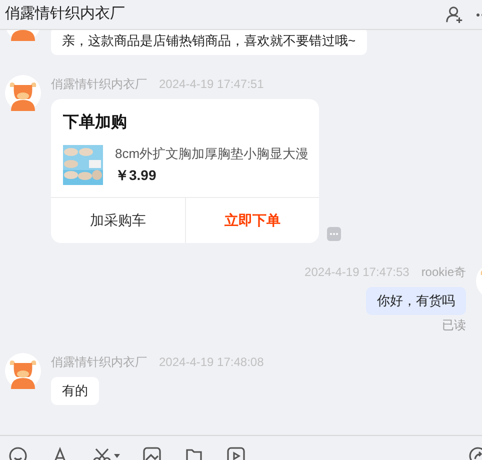  Describe the element at coordinates (95, 123) in the screenshot. I see `card-title: 下单加购` at that location.